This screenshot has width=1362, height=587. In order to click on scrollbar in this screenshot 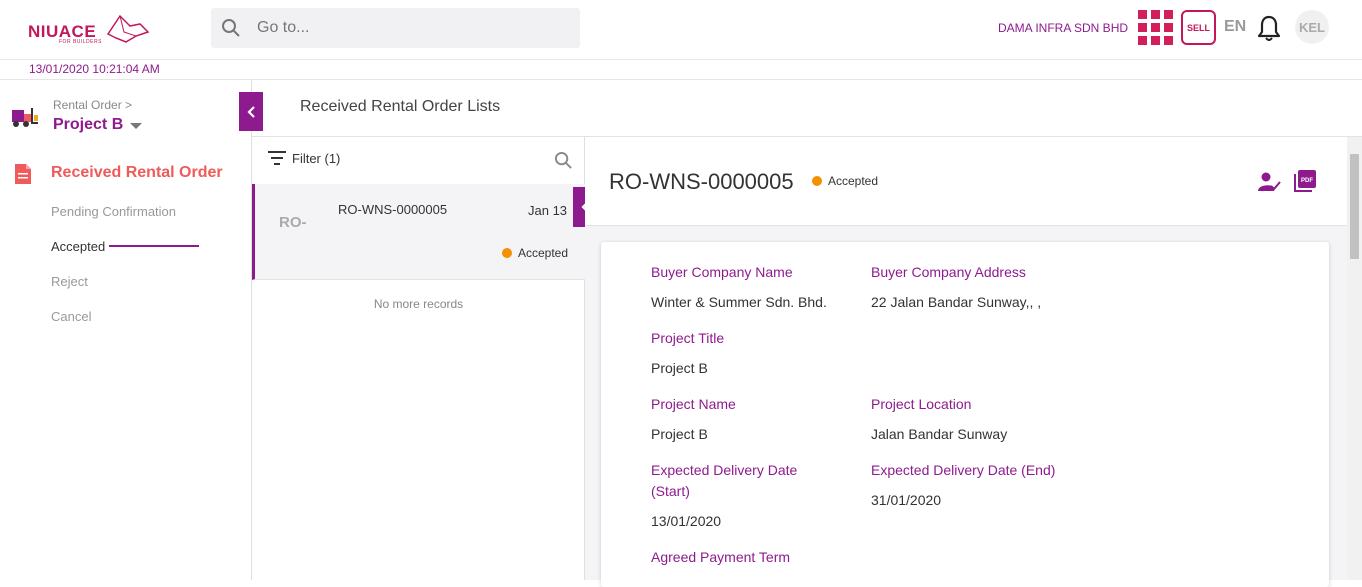, I will do `click(1354, 358)`.